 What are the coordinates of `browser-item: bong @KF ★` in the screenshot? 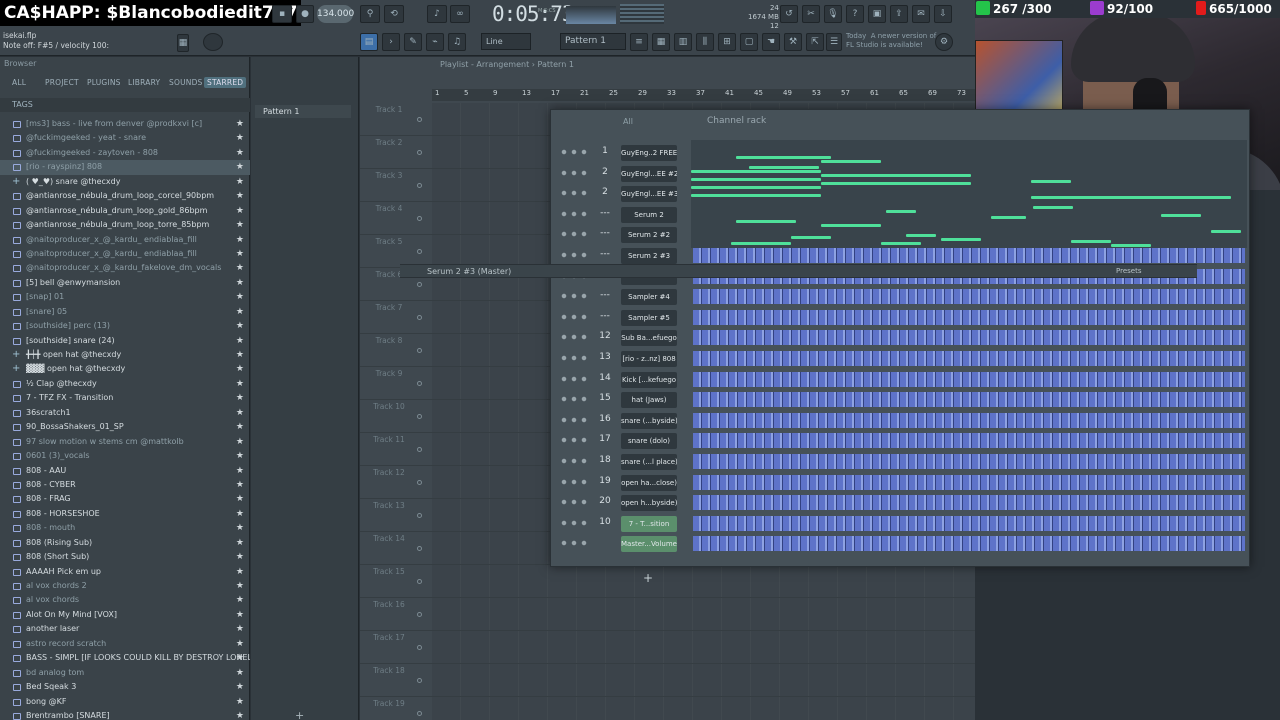 It's located at (125, 702).